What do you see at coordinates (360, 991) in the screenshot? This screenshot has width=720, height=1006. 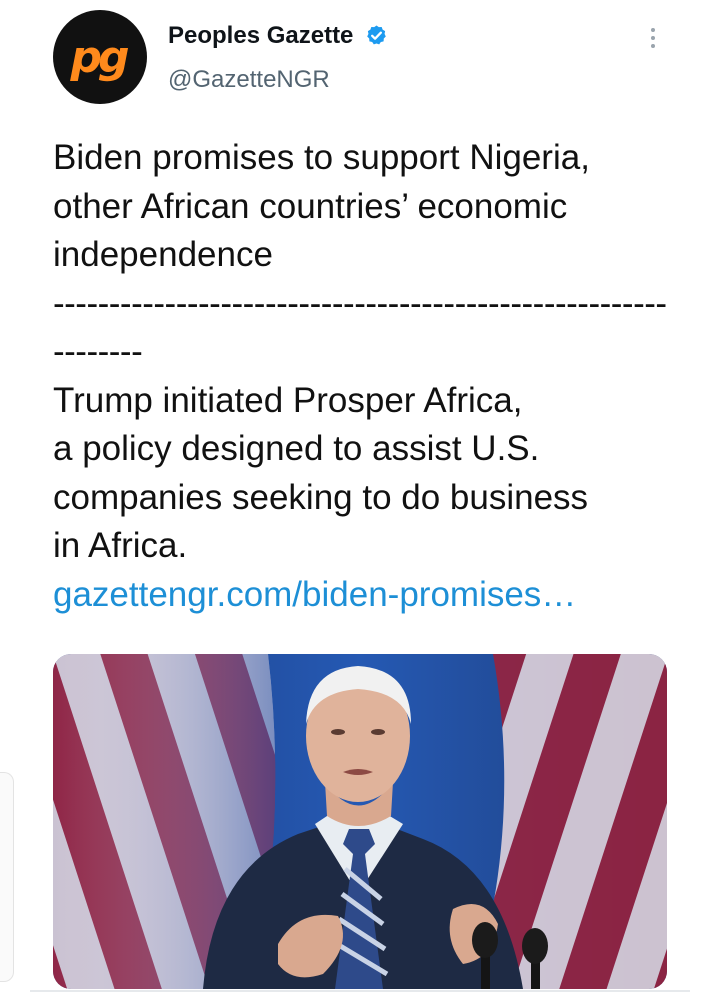 I see `divider` at bounding box center [360, 991].